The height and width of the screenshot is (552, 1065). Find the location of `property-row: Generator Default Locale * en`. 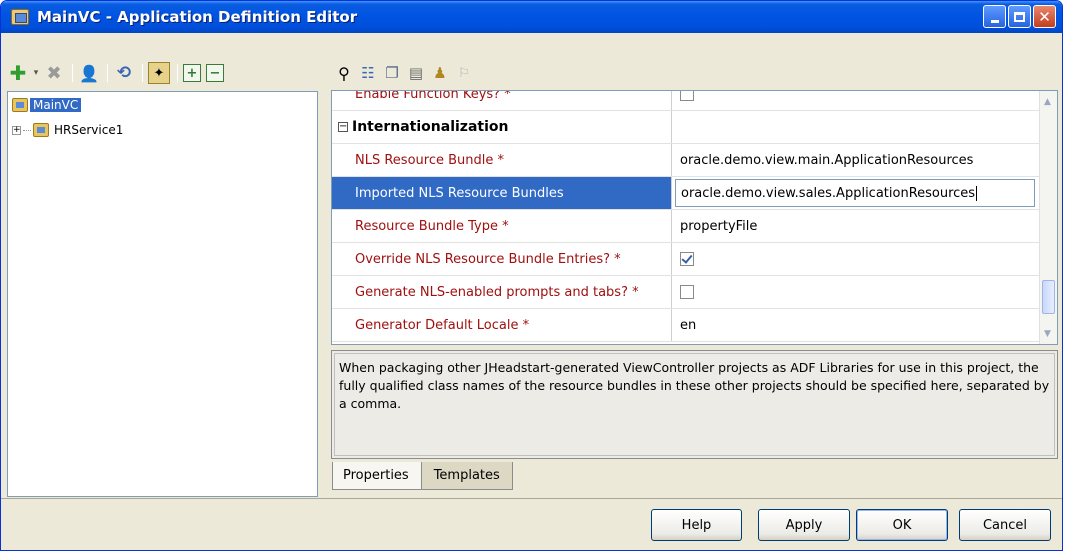

property-row: Generator Default Locale * en is located at coordinates (685, 325).